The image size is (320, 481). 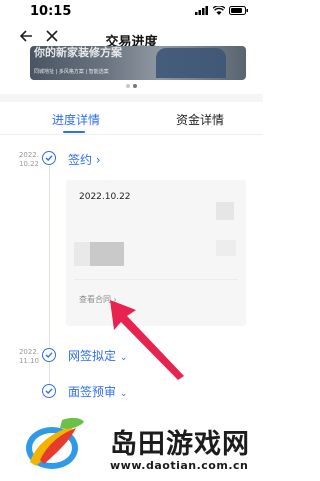 I want to click on step-label: 签约, so click(x=80, y=160).